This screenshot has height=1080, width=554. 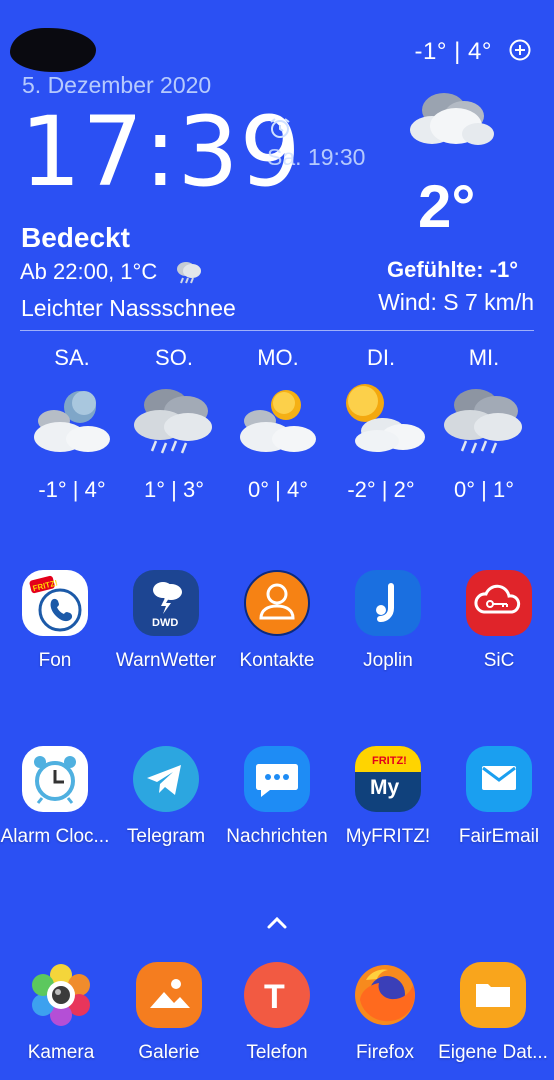 What do you see at coordinates (53, 50) in the screenshot?
I see `redacted-area` at bounding box center [53, 50].